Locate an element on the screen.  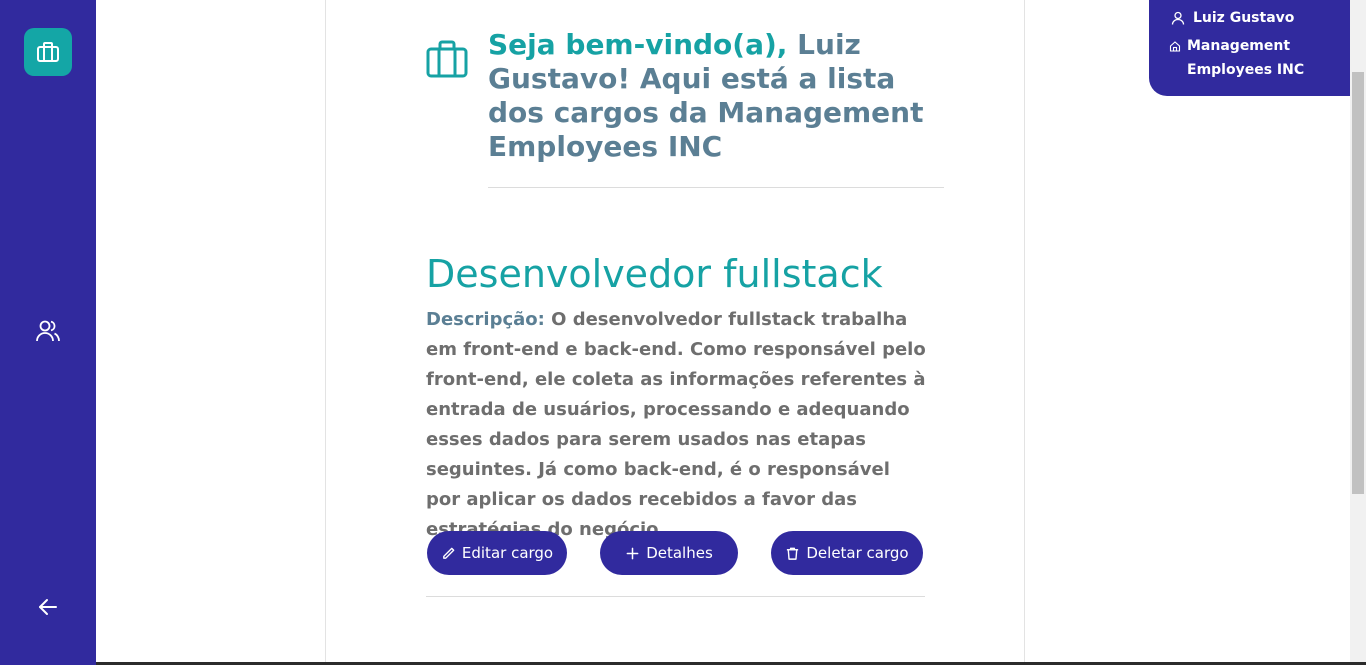
description-label: Descripção: is located at coordinates (485, 319).